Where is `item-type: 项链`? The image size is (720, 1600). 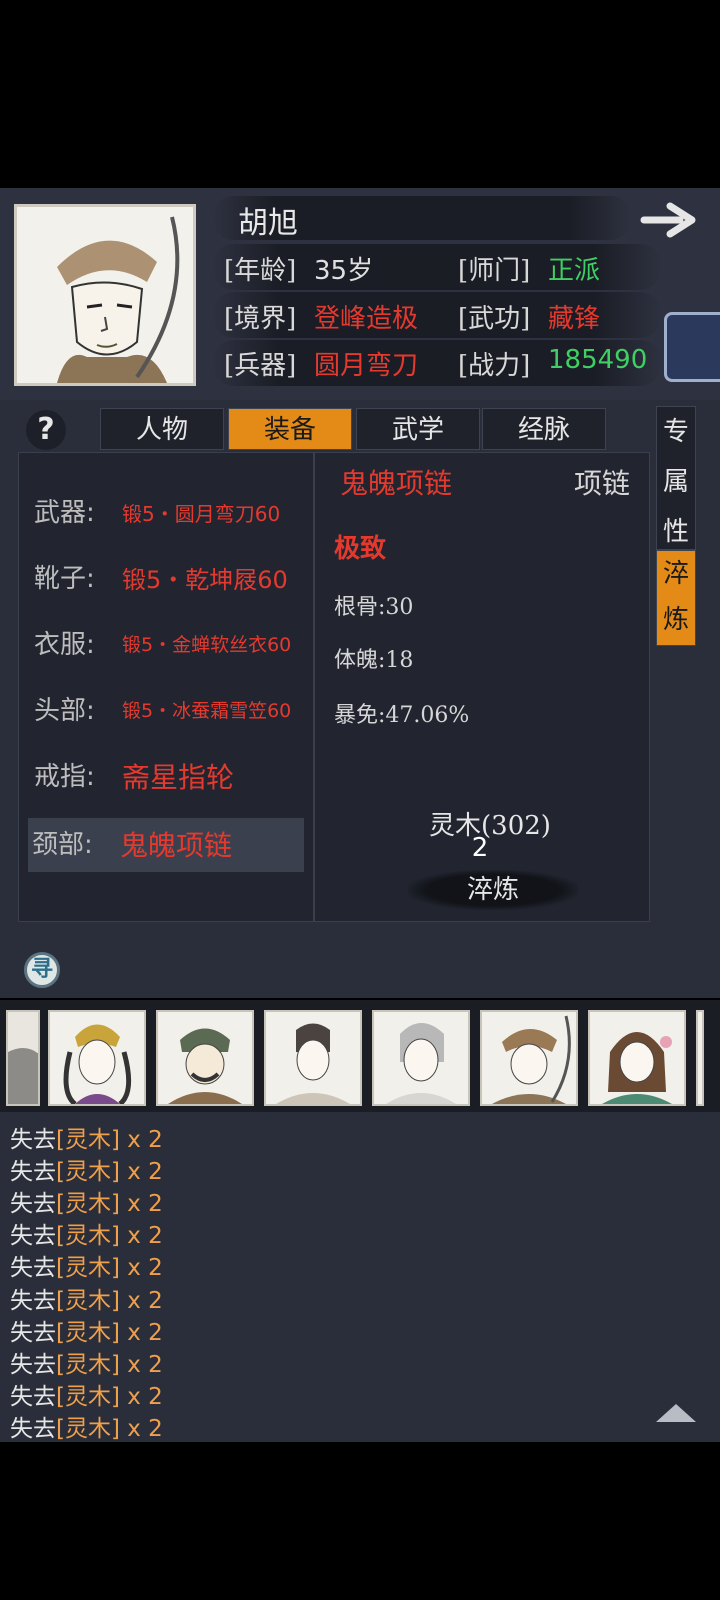
item-type: 项链 is located at coordinates (602, 483).